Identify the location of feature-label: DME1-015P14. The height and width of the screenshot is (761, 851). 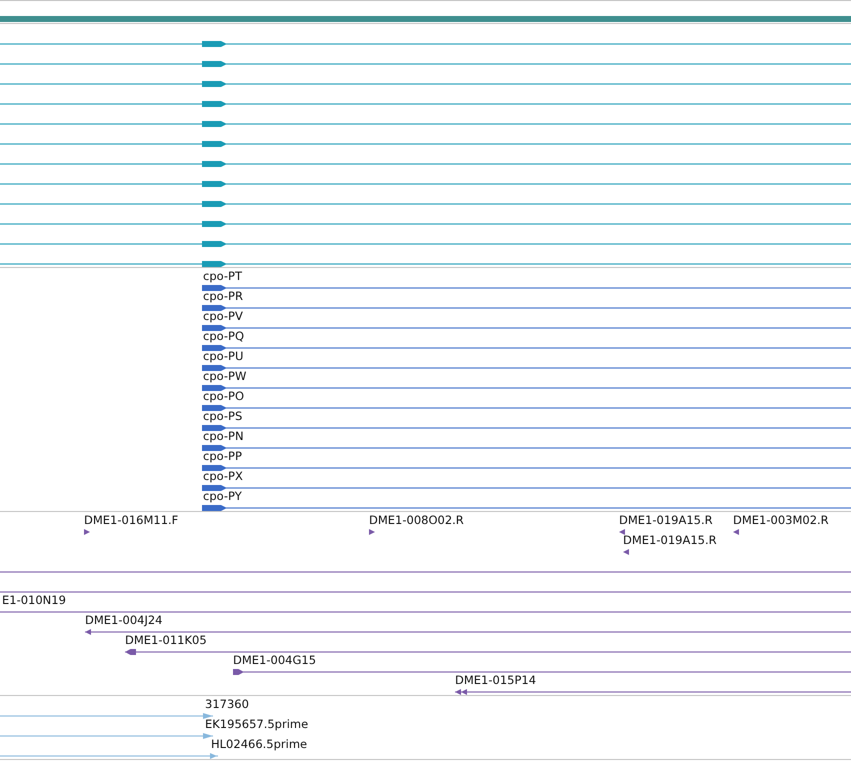
(495, 680).